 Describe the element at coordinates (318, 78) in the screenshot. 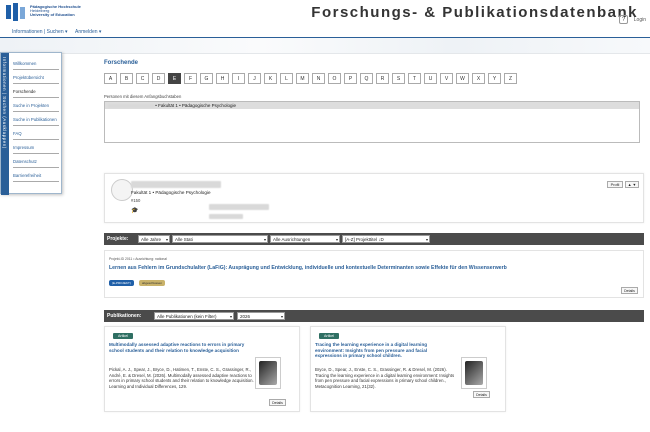

I see `letter-filter-n: N` at that location.